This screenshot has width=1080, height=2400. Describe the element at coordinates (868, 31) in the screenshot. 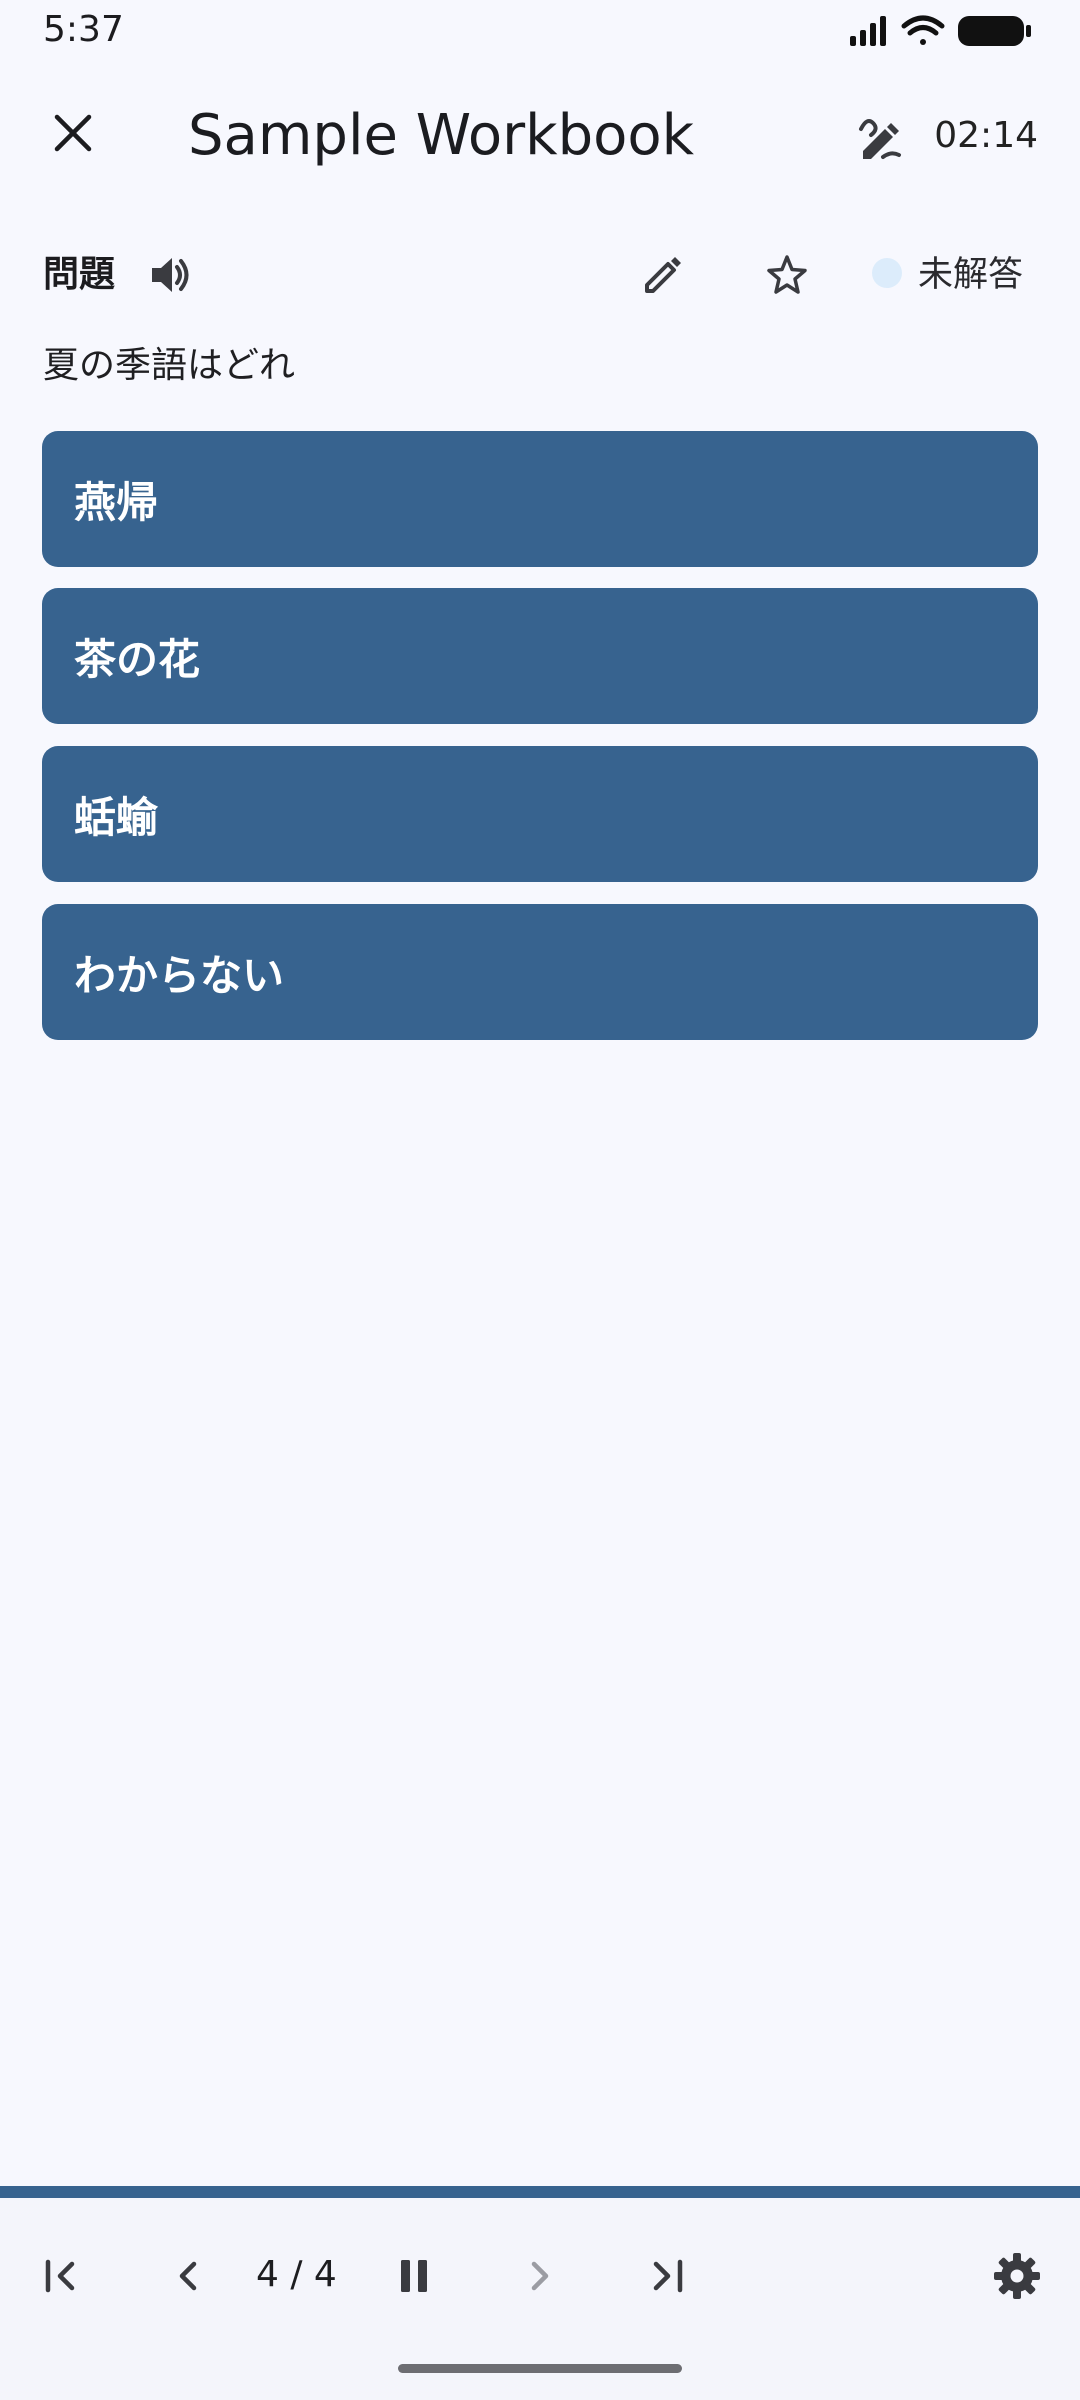

I see `signal-icon` at that location.